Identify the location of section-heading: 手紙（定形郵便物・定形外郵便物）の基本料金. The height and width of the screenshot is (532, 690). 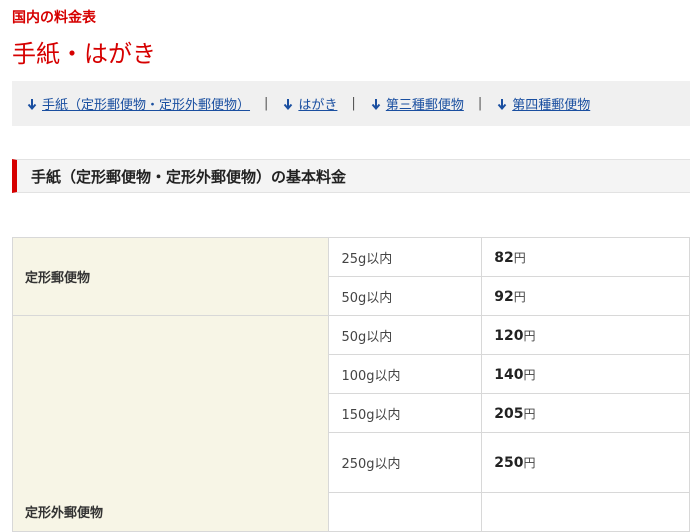
(351, 176).